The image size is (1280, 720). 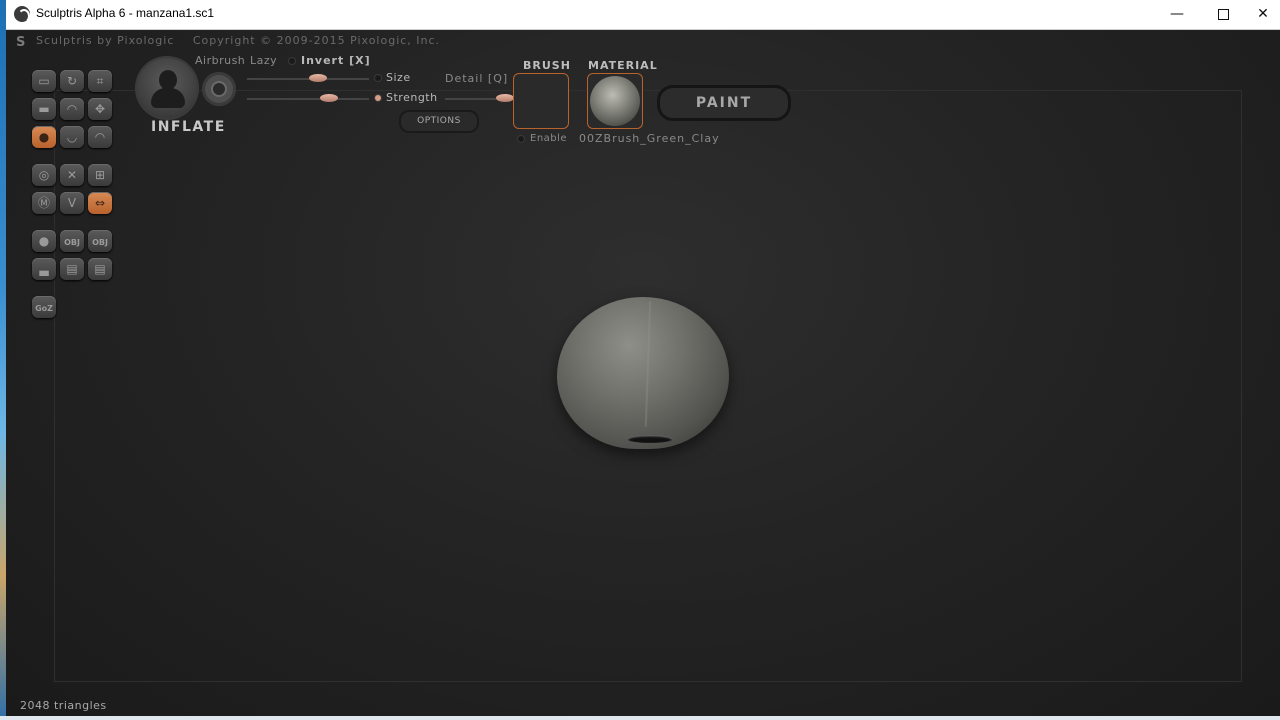 I want to click on mirror-icon: ⇔, so click(x=100, y=203).